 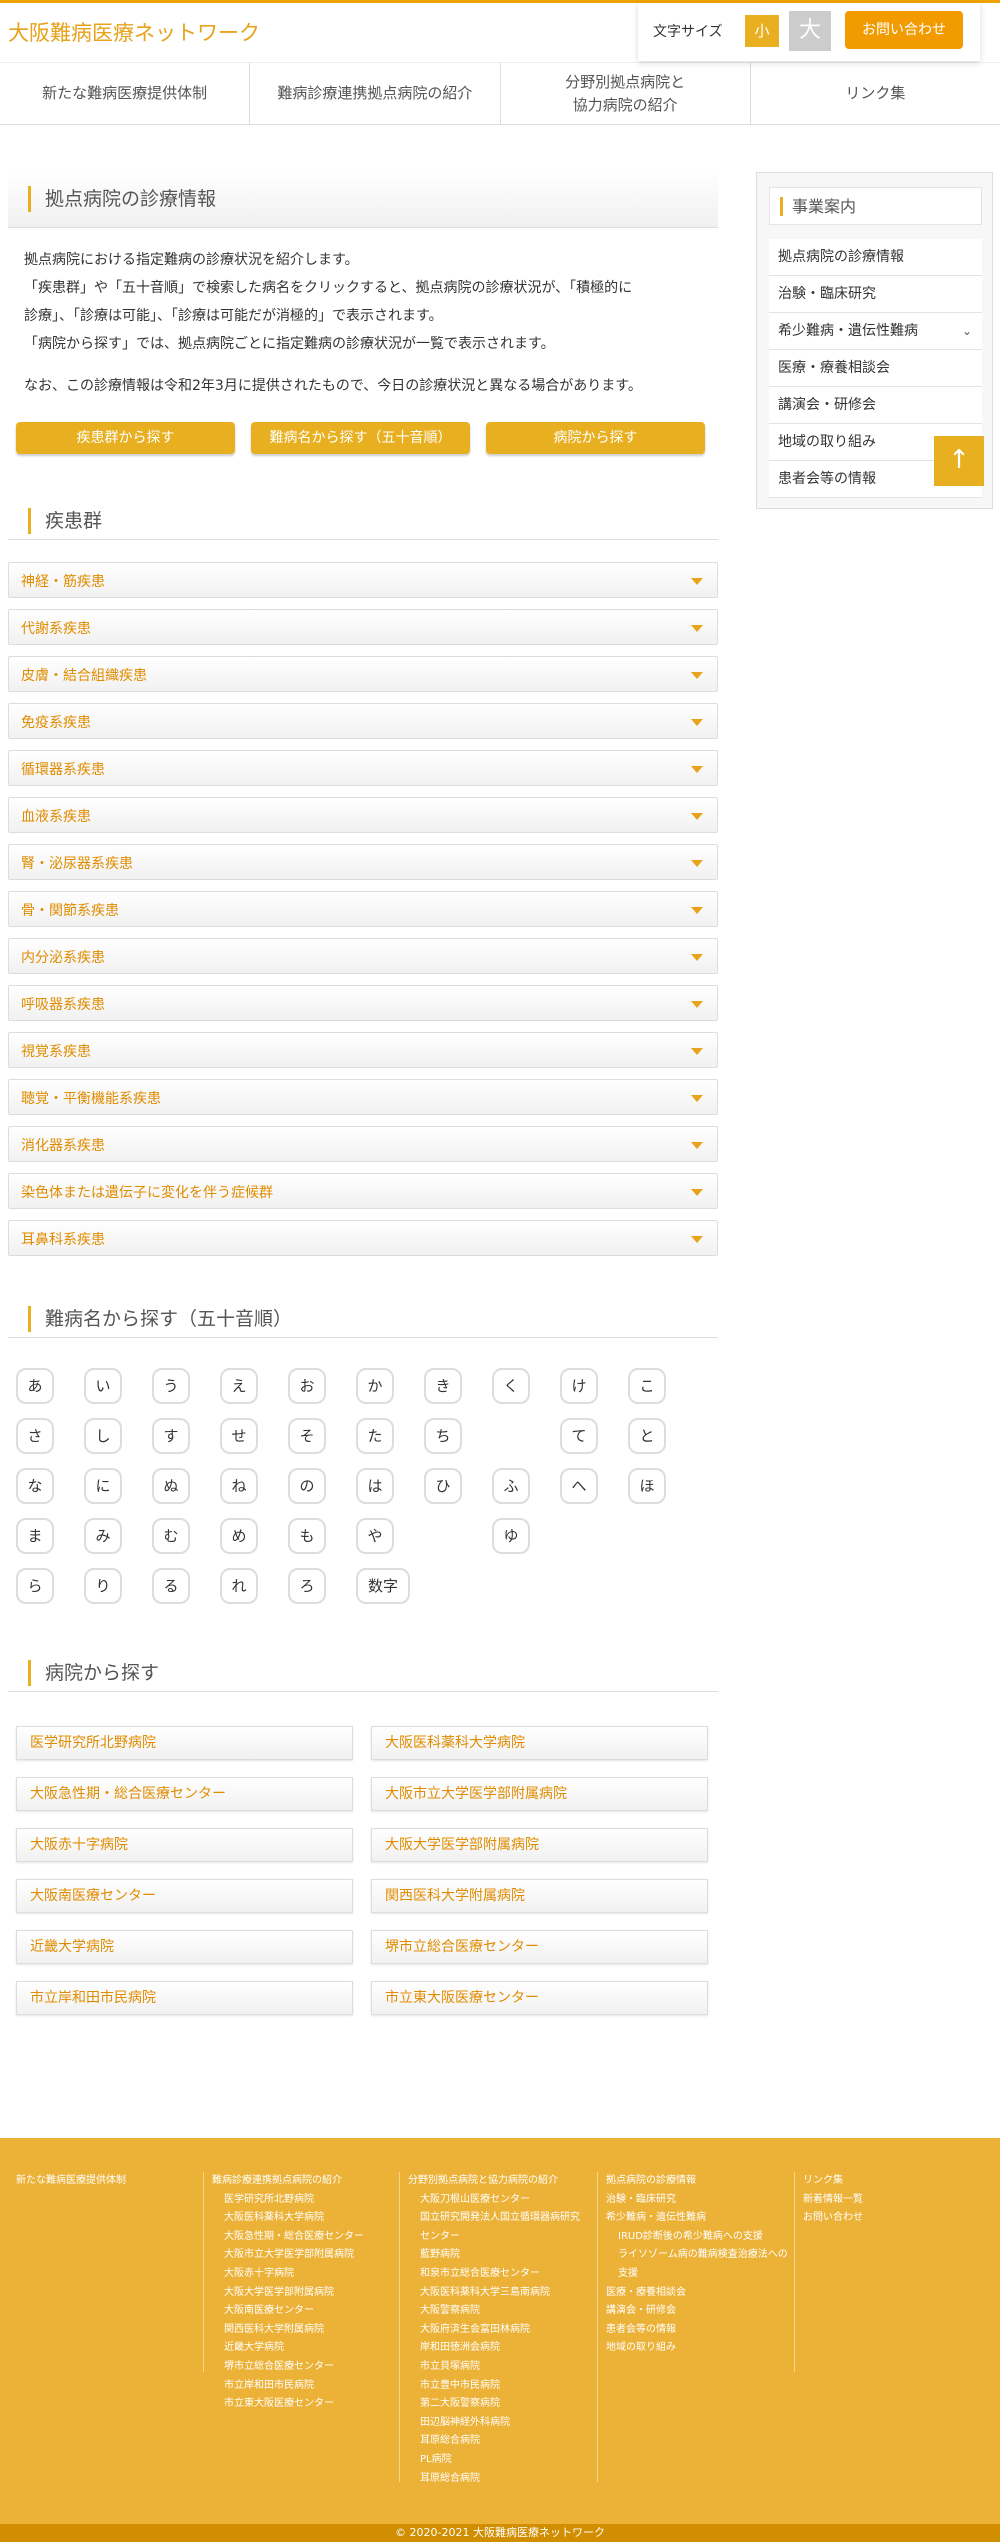 What do you see at coordinates (184, 1998) in the screenshot?
I see `hospital-link: 市立岸和田市民病院` at bounding box center [184, 1998].